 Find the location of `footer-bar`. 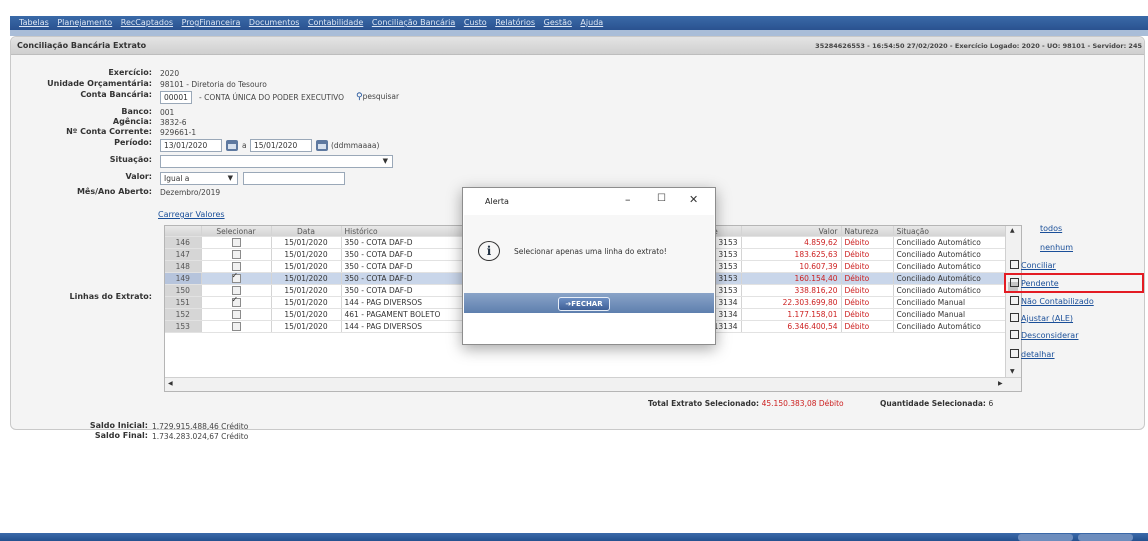

footer-bar is located at coordinates (574, 537).